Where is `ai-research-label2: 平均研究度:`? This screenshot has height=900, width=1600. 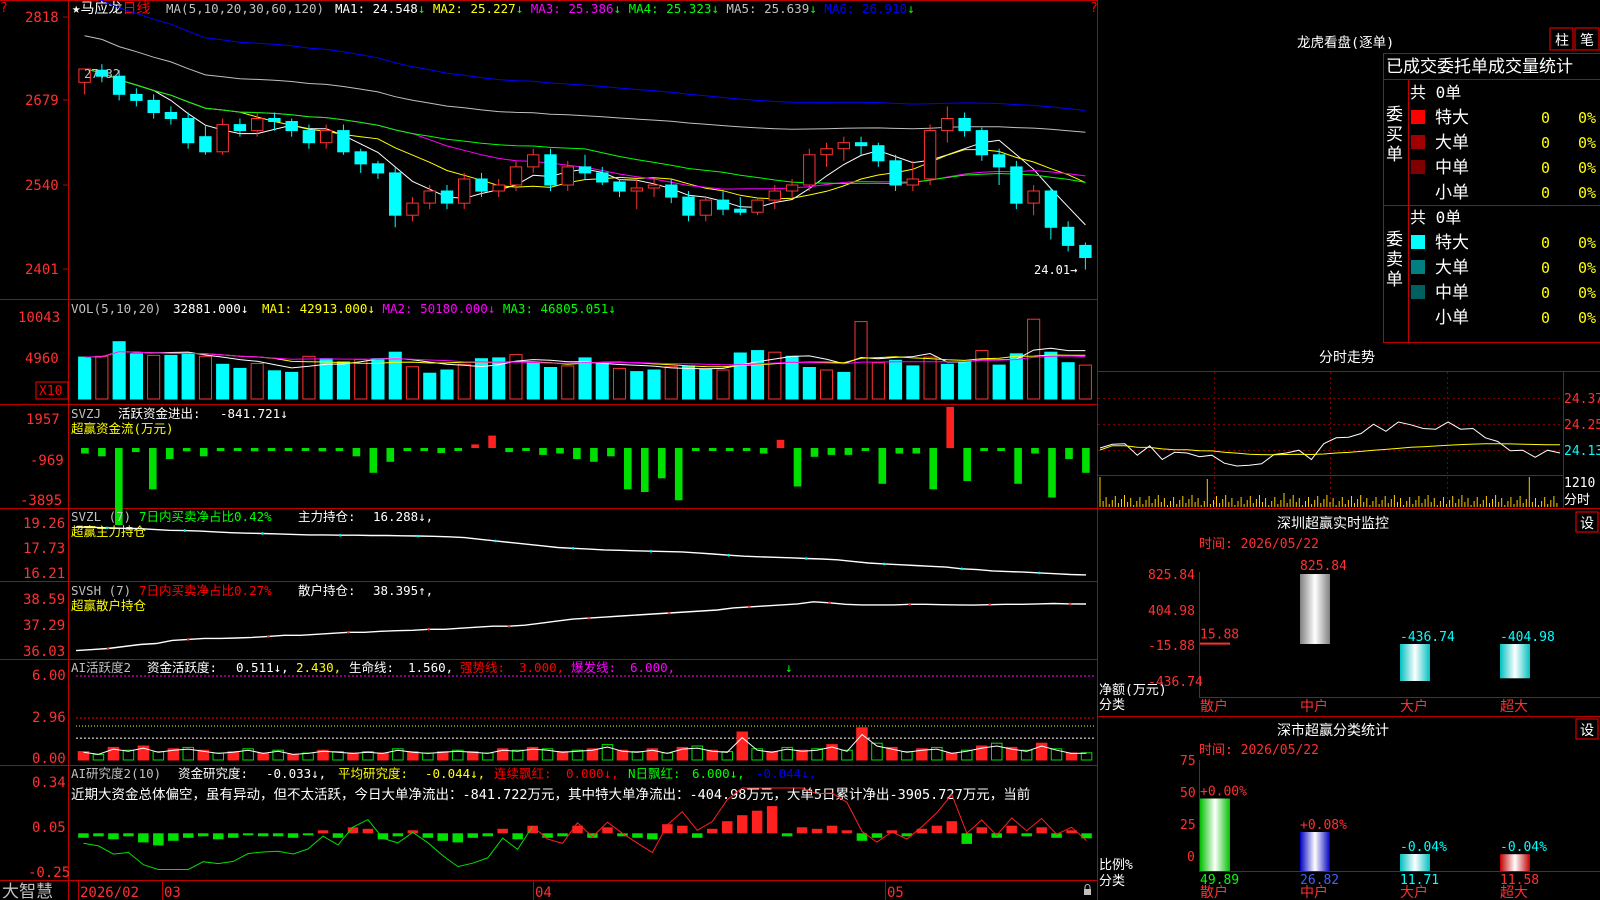 ai-research-label2: 平均研究度: is located at coordinates (373, 773).